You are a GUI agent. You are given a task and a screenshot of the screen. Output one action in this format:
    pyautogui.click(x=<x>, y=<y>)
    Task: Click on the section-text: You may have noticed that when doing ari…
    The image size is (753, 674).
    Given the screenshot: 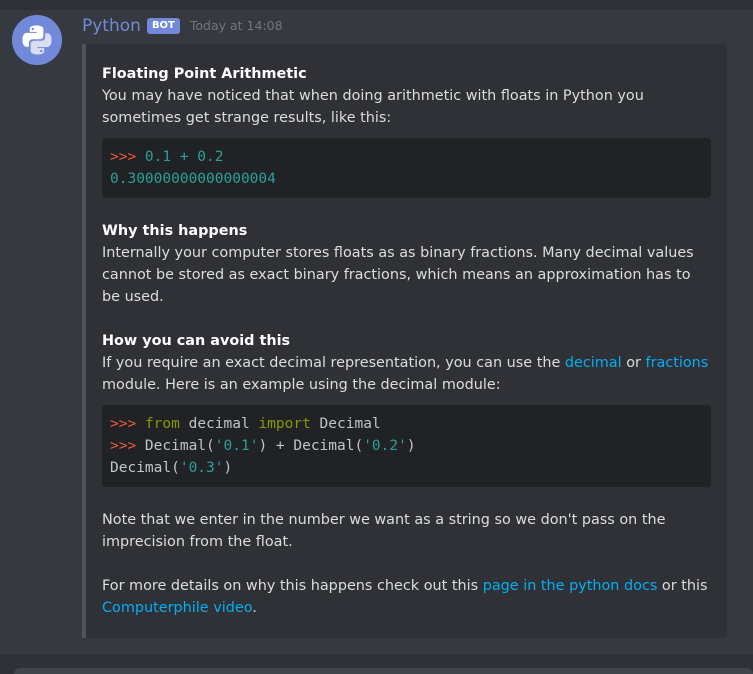 What is the action you would take?
    pyautogui.click(x=373, y=107)
    